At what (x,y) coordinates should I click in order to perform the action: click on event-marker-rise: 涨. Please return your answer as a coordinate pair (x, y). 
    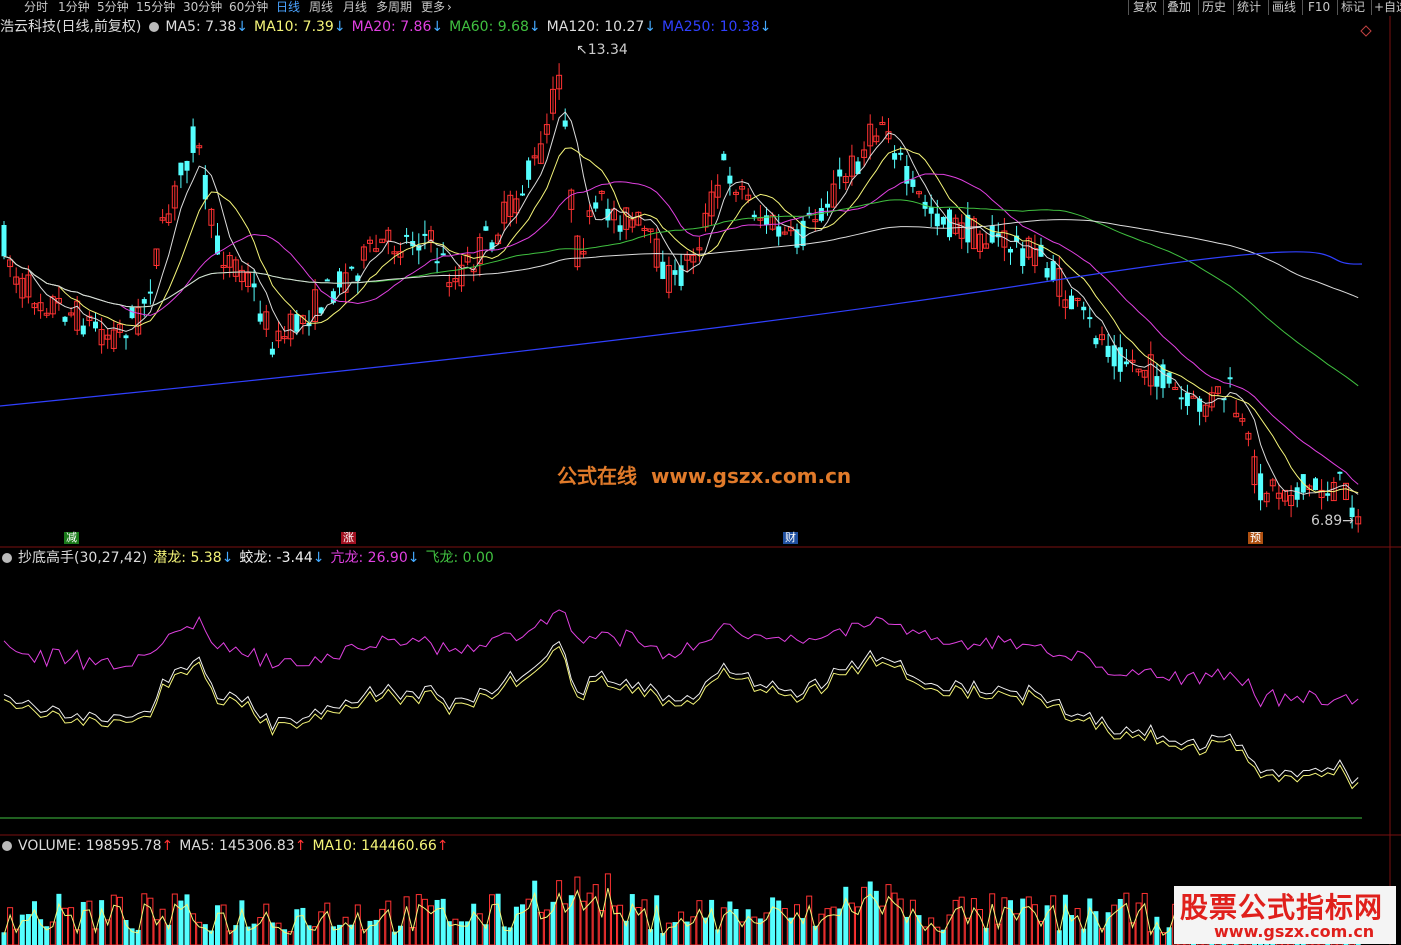
    Looking at the image, I should click on (348, 538).